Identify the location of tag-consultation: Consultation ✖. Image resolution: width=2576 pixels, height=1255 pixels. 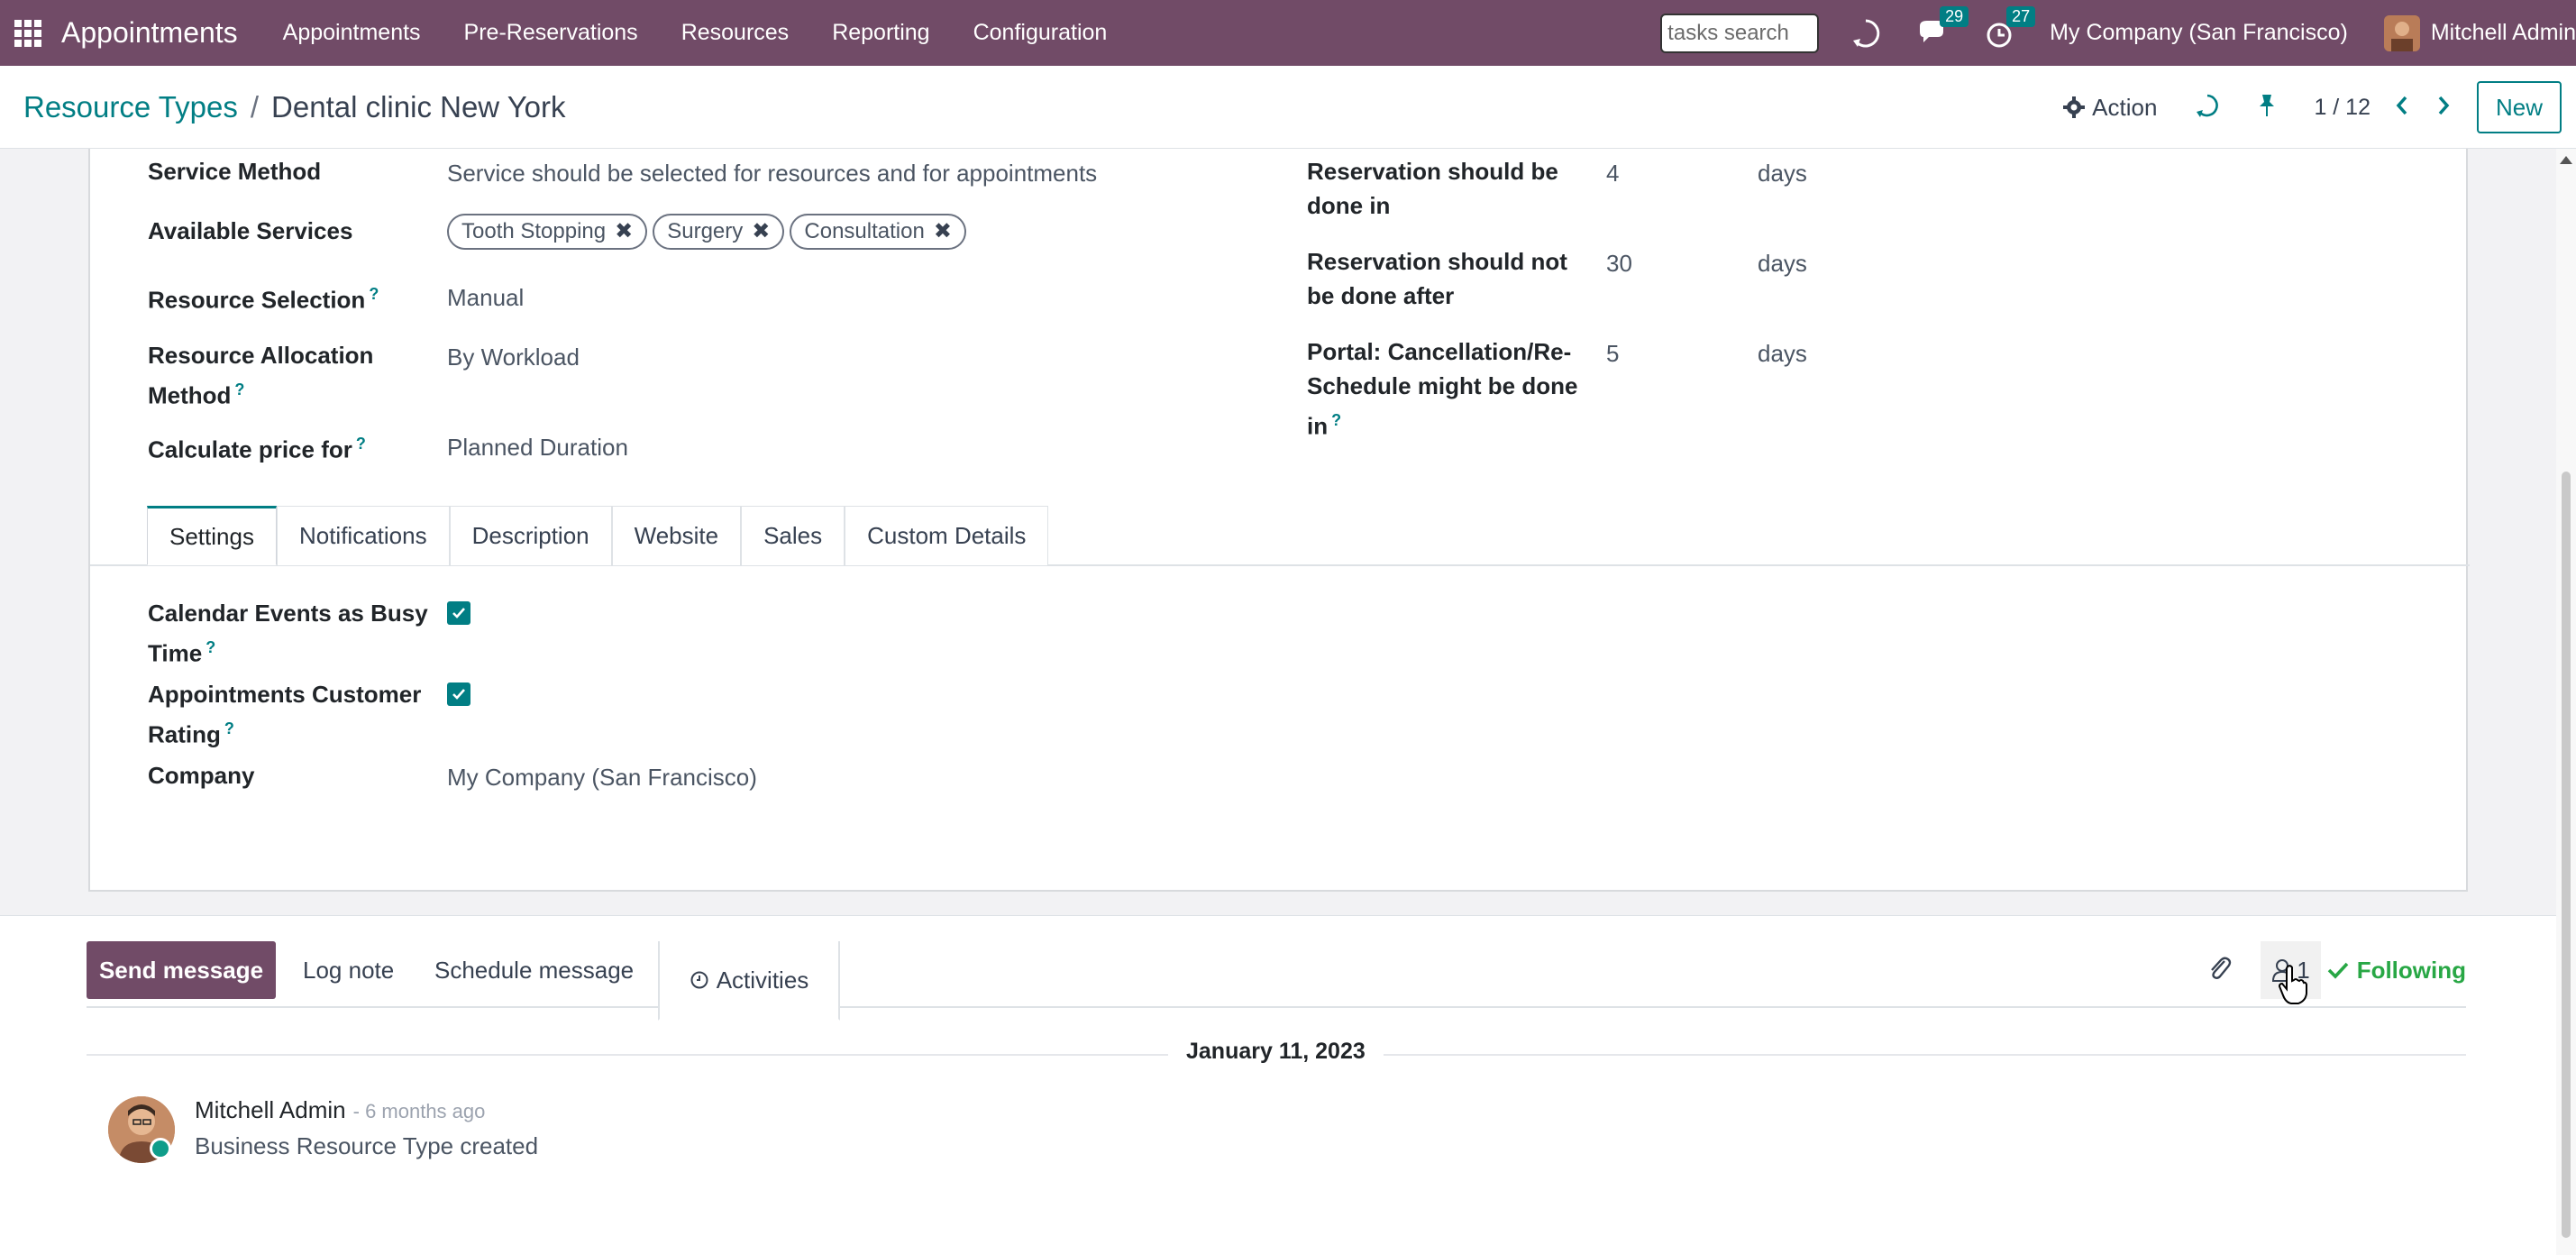
(878, 232).